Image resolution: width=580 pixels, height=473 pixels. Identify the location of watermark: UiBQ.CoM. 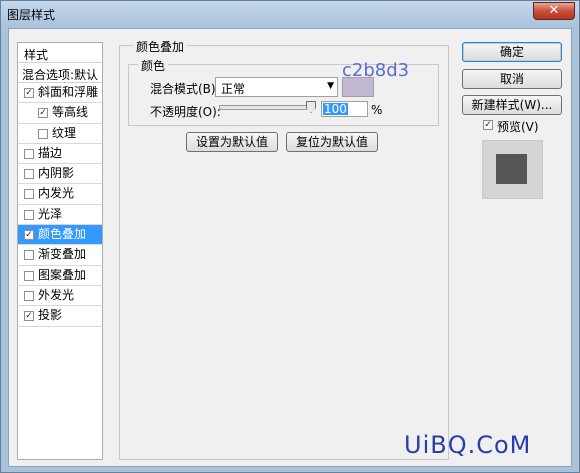
(468, 445).